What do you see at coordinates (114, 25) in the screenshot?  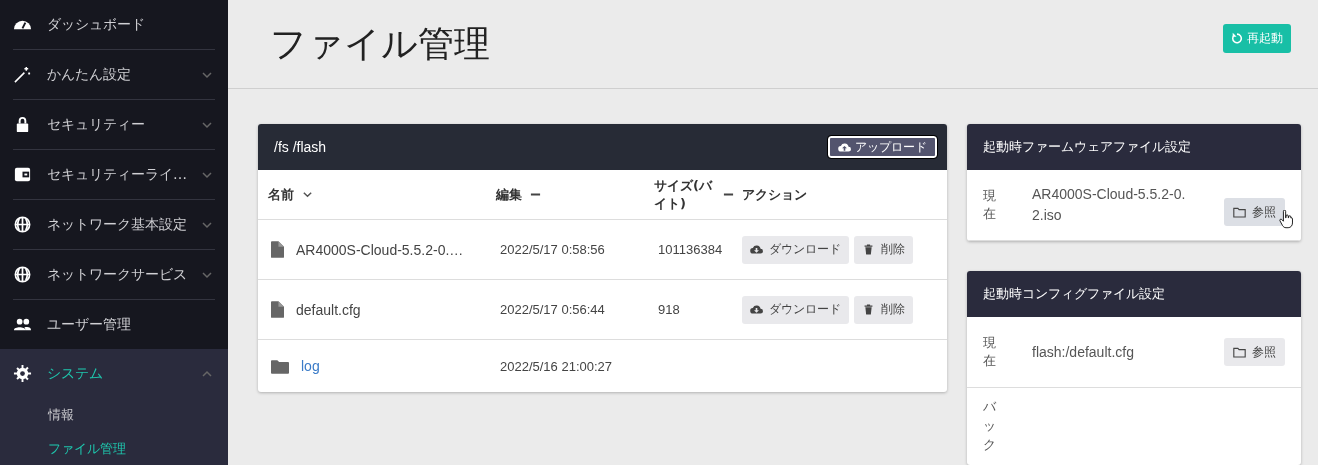 I see `sidebar-item: ダッシュボード` at bounding box center [114, 25].